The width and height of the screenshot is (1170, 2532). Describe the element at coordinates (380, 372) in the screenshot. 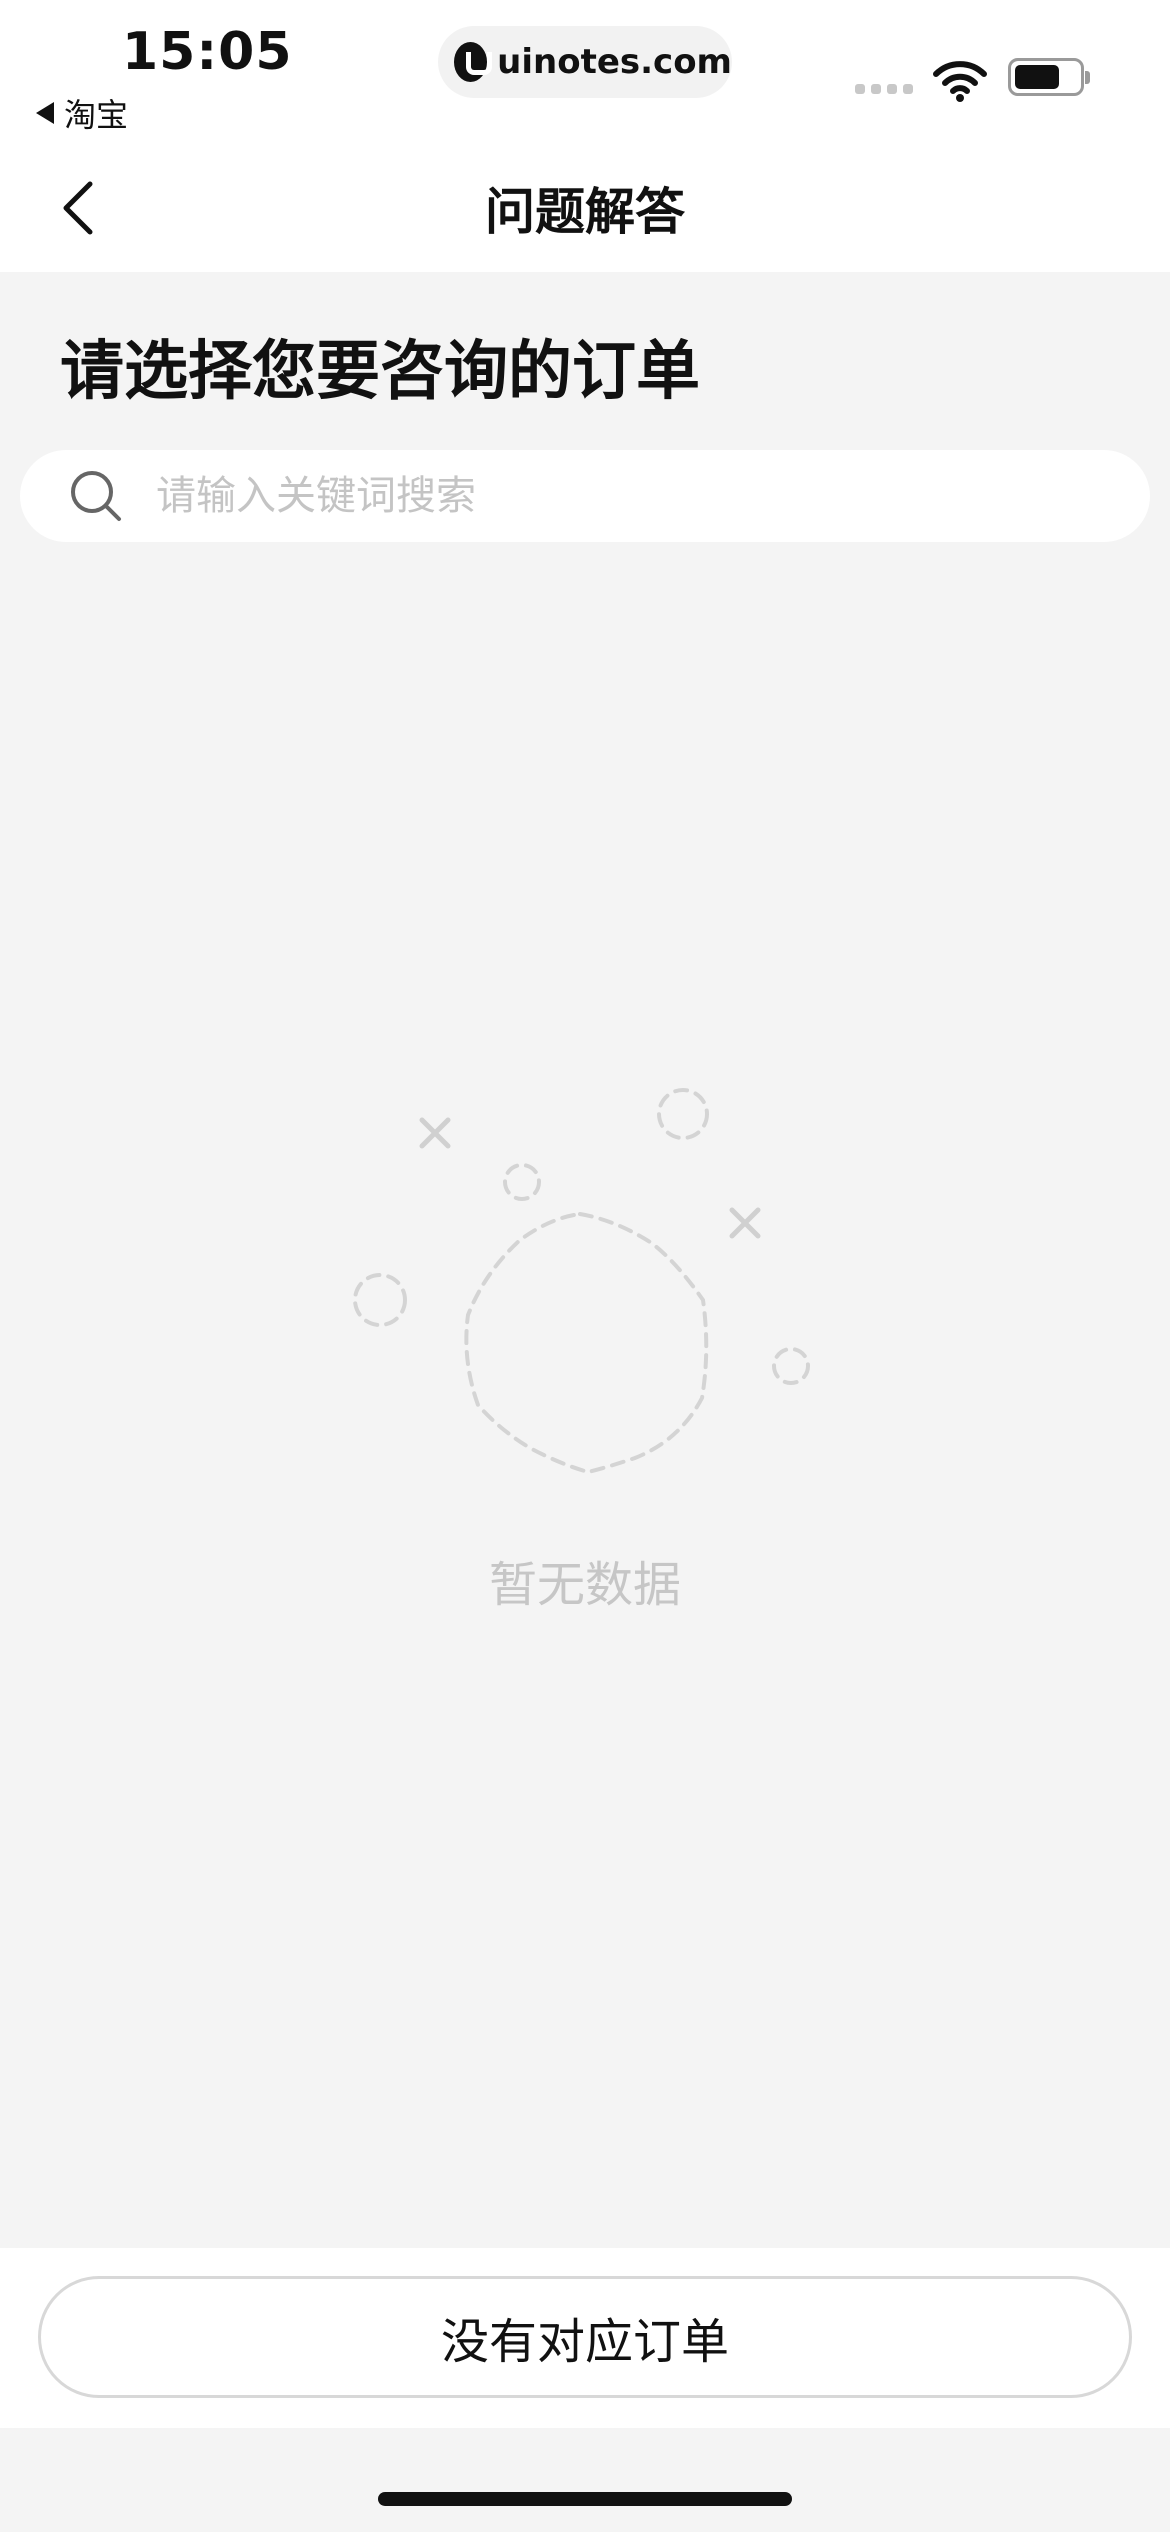

I see `section-title: 请选择您要咨询的订单` at that location.